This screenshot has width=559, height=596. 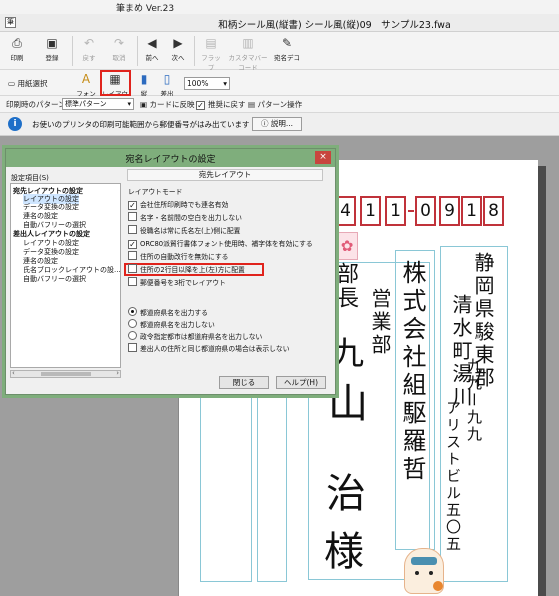 I want to click on option-label: 名字・名前間の空白を出力しない, so click(x=191, y=218).